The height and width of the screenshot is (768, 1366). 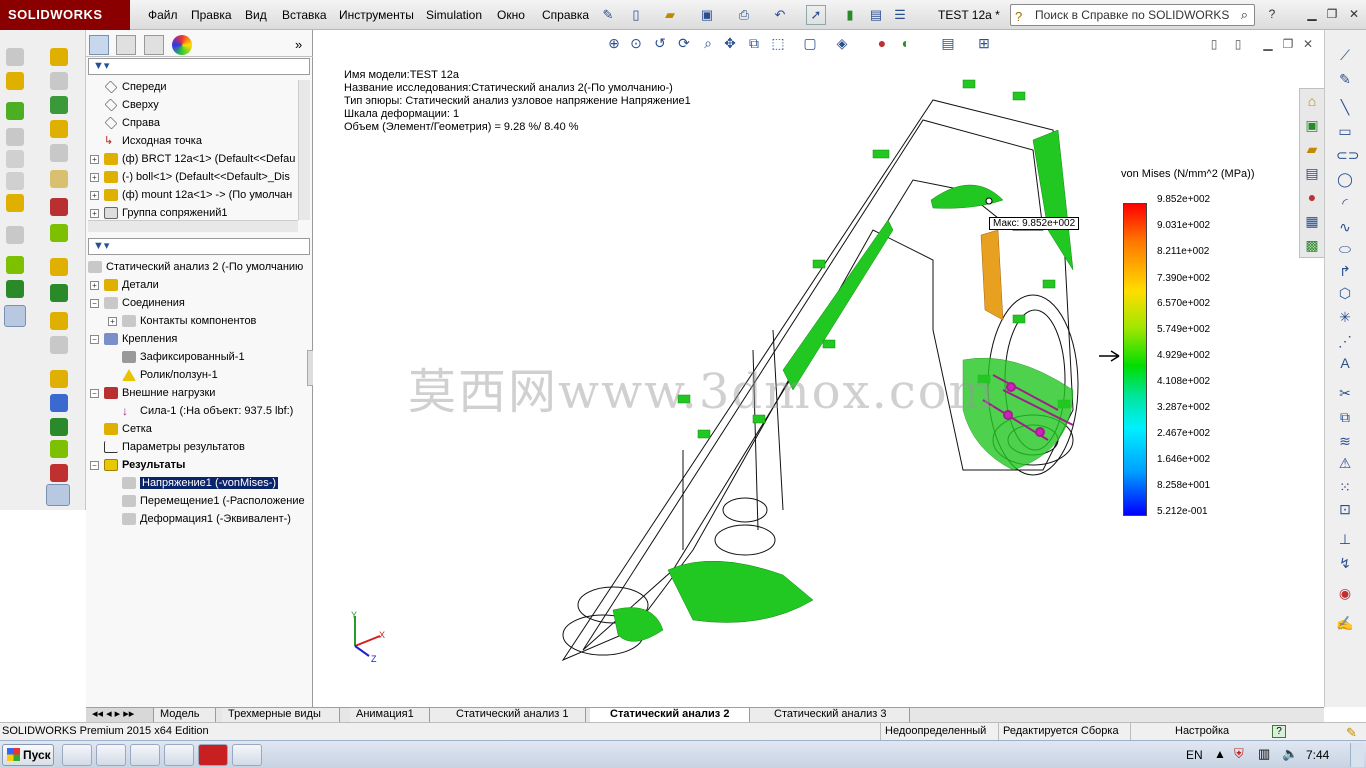 I want to click on feature-manager-tab-icon, so click(x=99, y=45).